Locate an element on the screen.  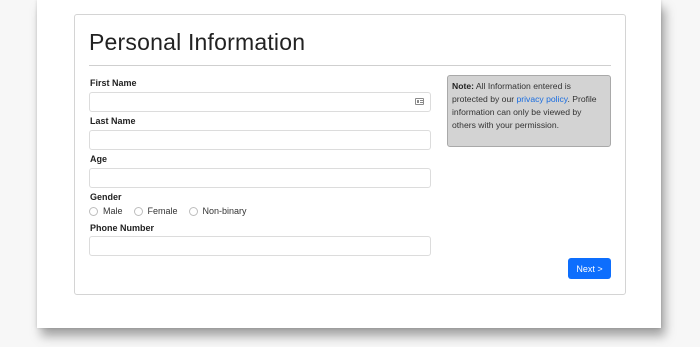
last-name-field is located at coordinates (260, 140).